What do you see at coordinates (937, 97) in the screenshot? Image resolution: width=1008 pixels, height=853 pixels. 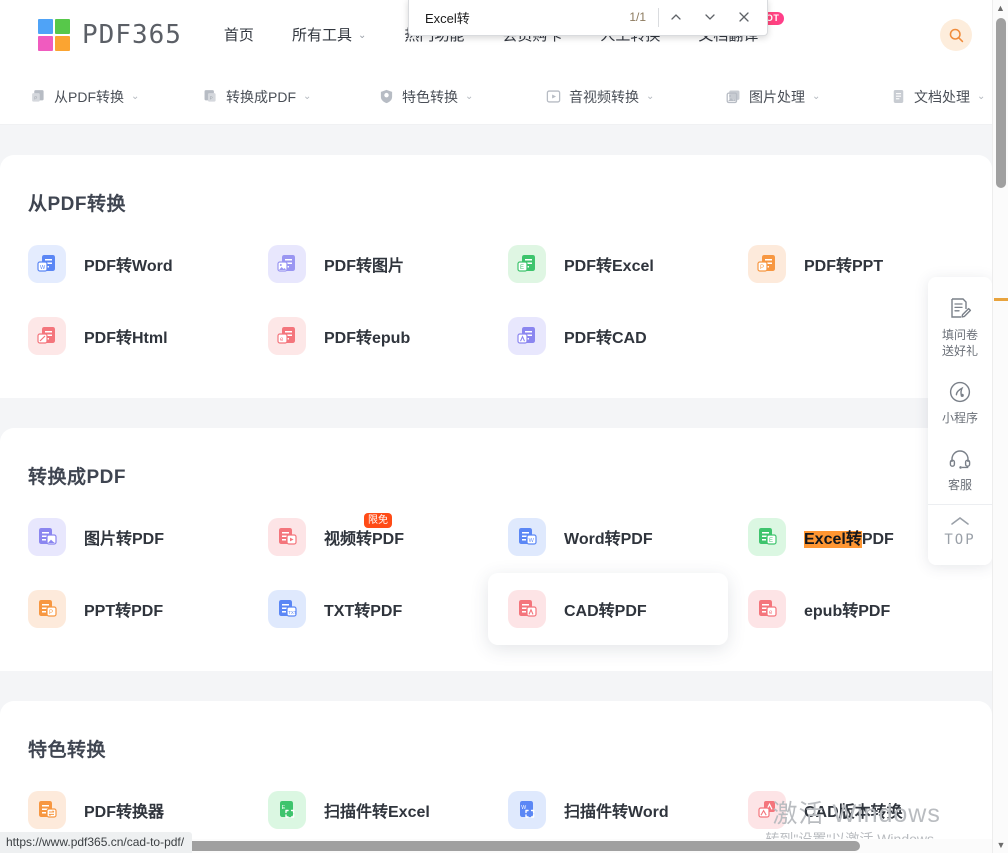 I see `subnav-item-document: 文档处理 ⌄` at bounding box center [937, 97].